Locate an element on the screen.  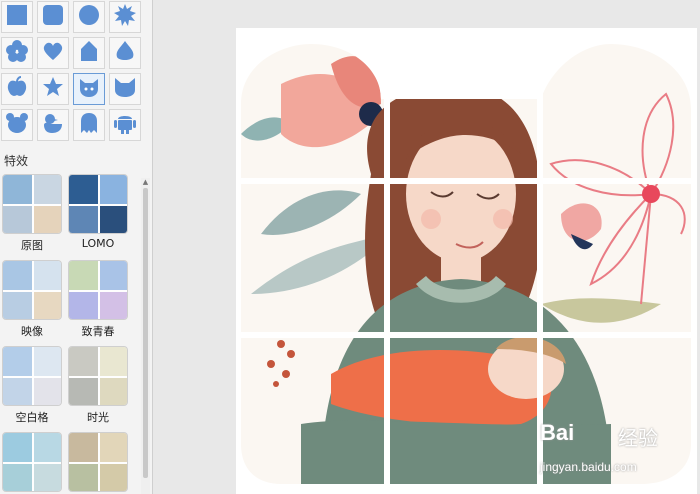
ghost-icon is located at coordinates (89, 125).